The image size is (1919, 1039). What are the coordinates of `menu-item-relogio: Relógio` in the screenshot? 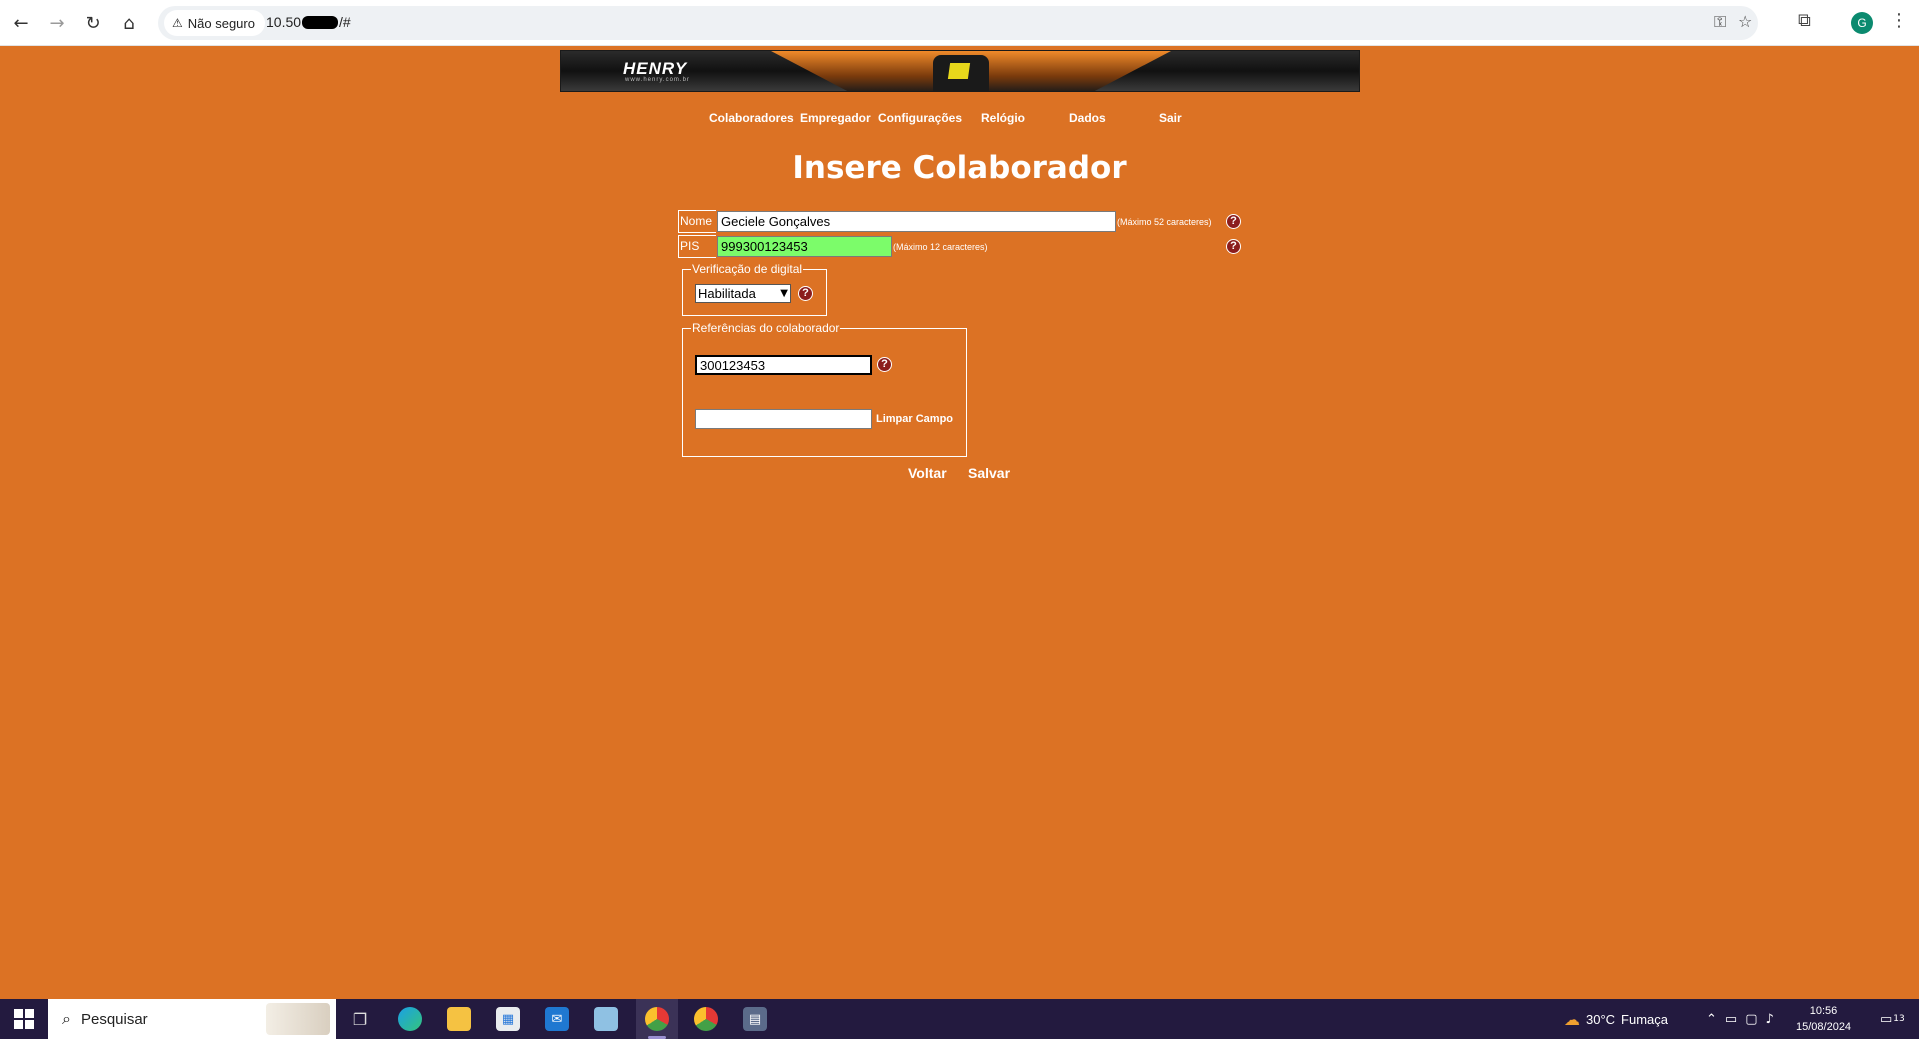 It's located at (1003, 118).